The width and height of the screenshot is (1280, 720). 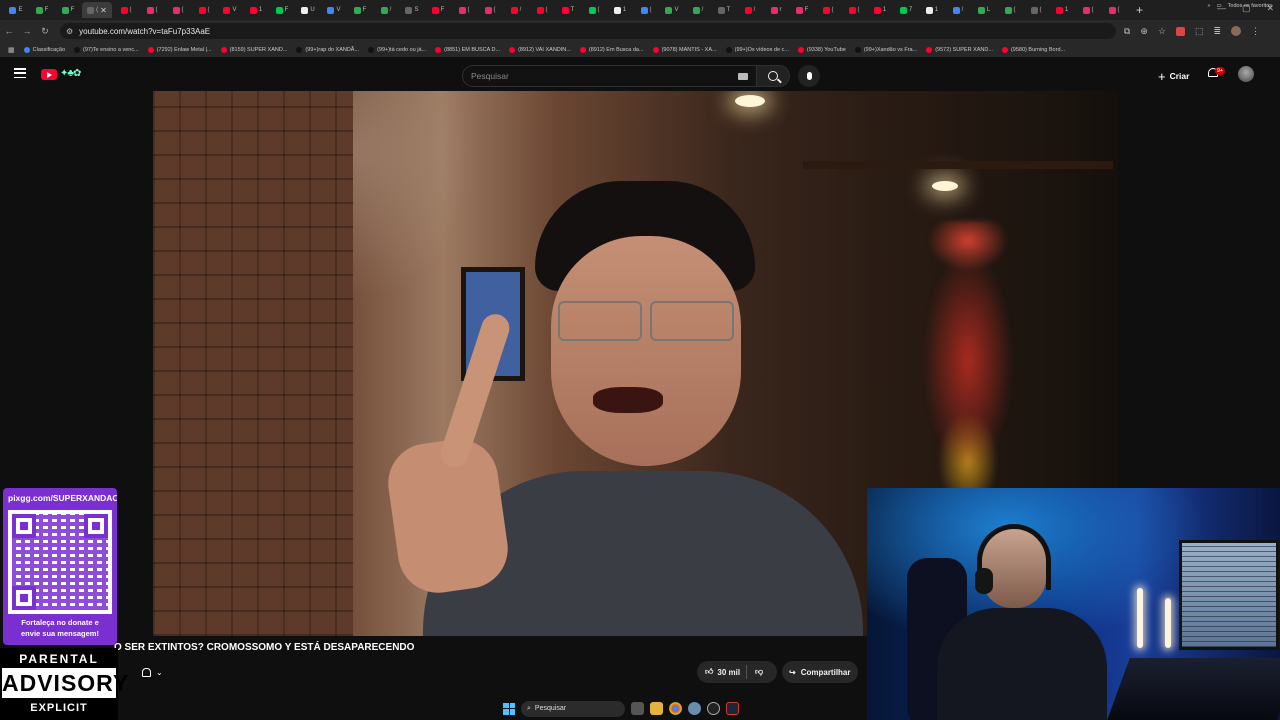 I want to click on browser-tab: L, so click(x=984, y=10).